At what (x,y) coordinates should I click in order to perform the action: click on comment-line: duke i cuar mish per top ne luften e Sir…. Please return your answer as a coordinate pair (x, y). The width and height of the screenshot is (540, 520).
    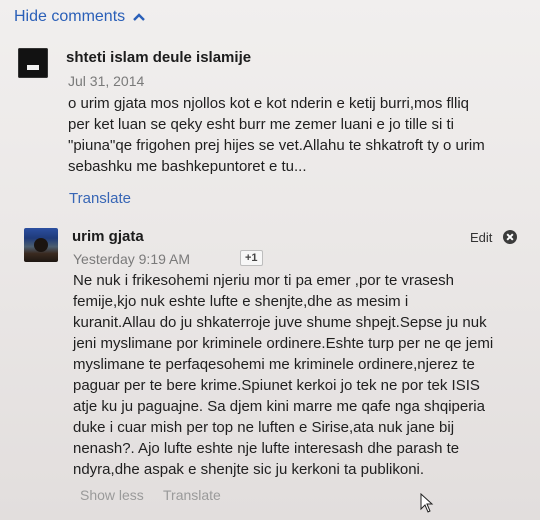
    Looking at the image, I should click on (264, 427).